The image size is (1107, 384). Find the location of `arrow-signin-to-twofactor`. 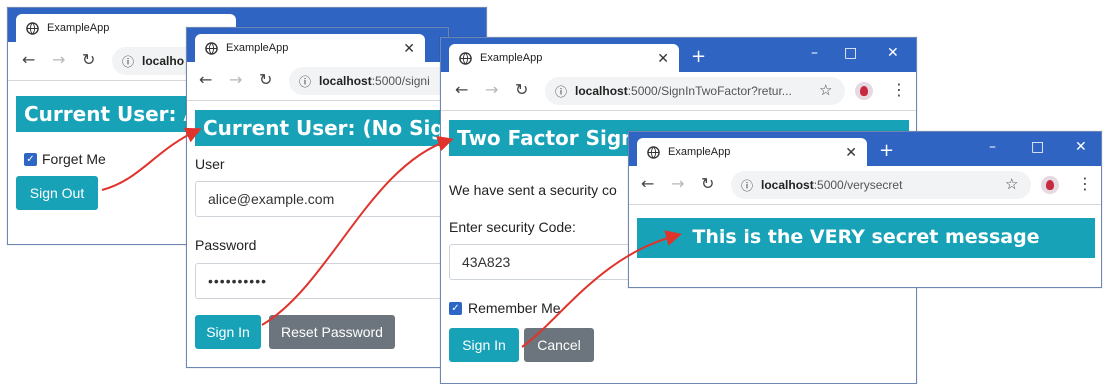

arrow-signin-to-twofactor is located at coordinates (357, 230).